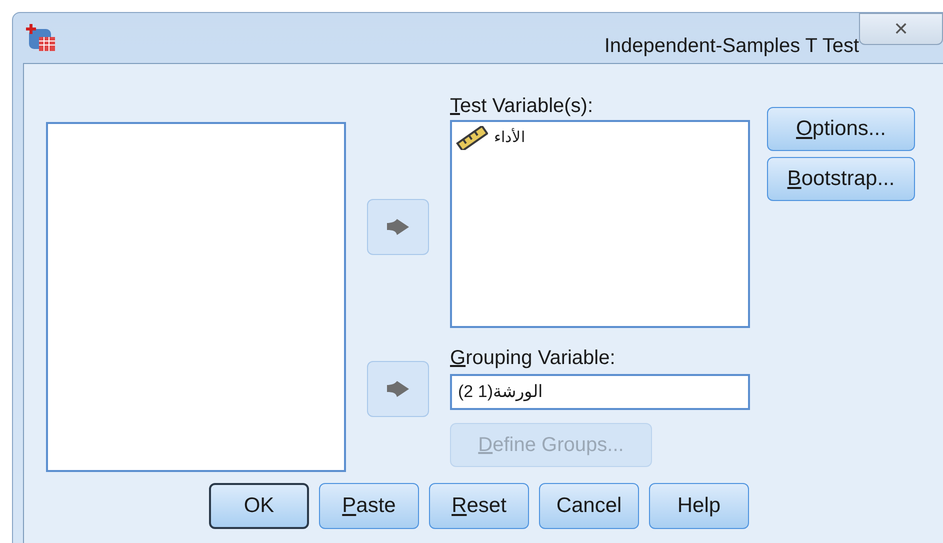 Image resolution: width=943 pixels, height=543 pixels. What do you see at coordinates (699, 506) in the screenshot?
I see `dialog-button: Help` at bounding box center [699, 506].